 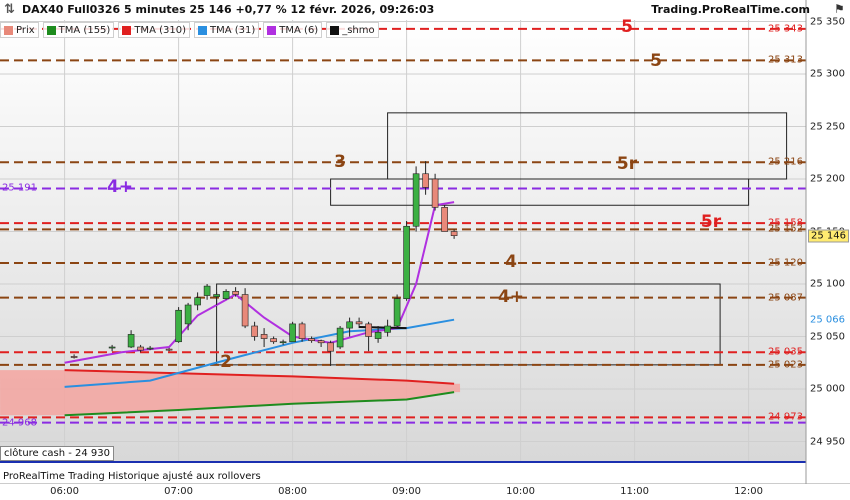 What do you see at coordinates (827, 284) in the screenshot?
I see `y-tick-label: 25 100` at bounding box center [827, 284].